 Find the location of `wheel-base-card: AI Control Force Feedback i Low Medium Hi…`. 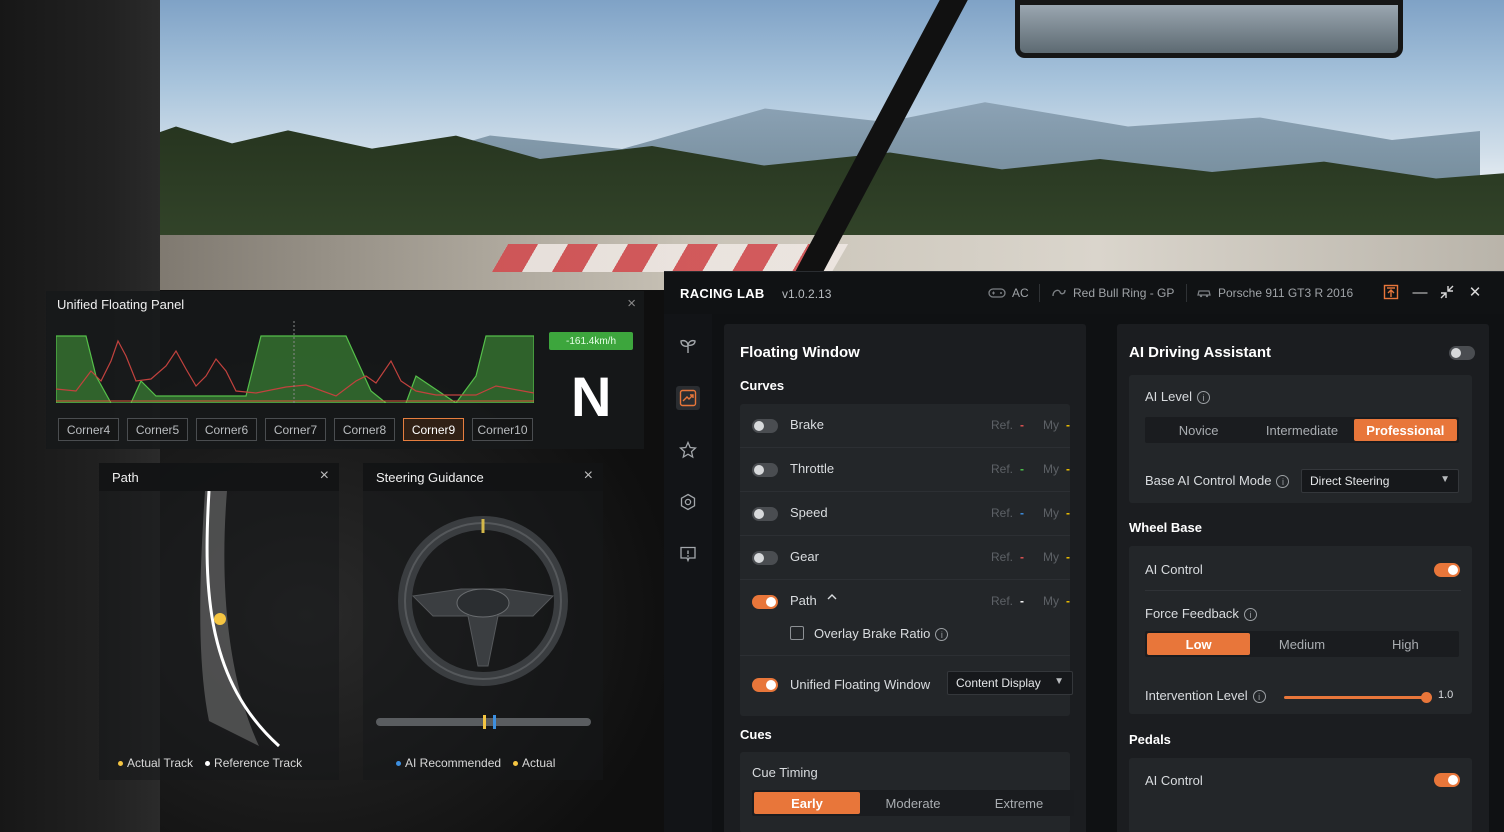

wheel-base-card: AI Control Force Feedback i Low Medium Hi… is located at coordinates (1300, 630).